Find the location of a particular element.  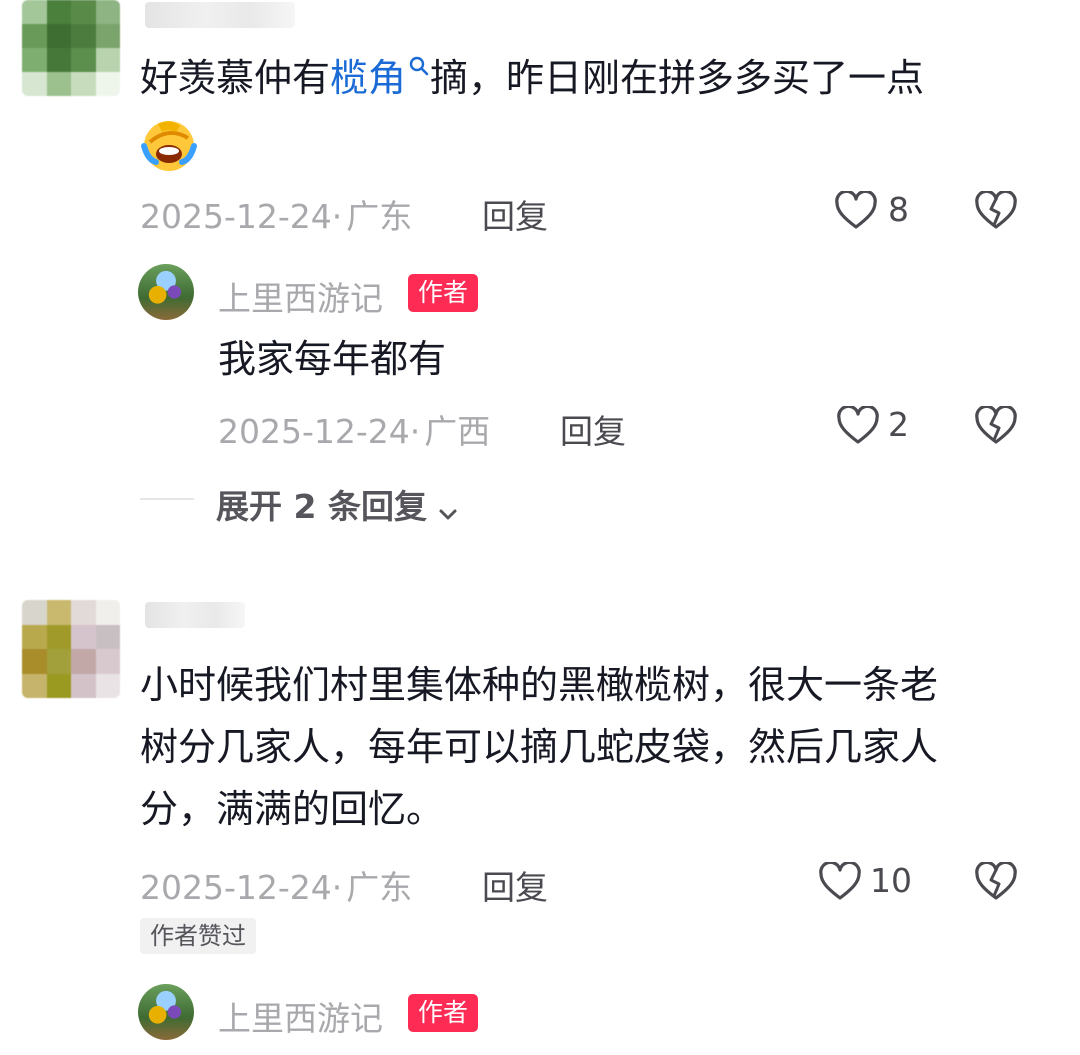

expand-replies-label: 展开 2 条回复 is located at coordinates (321, 506).